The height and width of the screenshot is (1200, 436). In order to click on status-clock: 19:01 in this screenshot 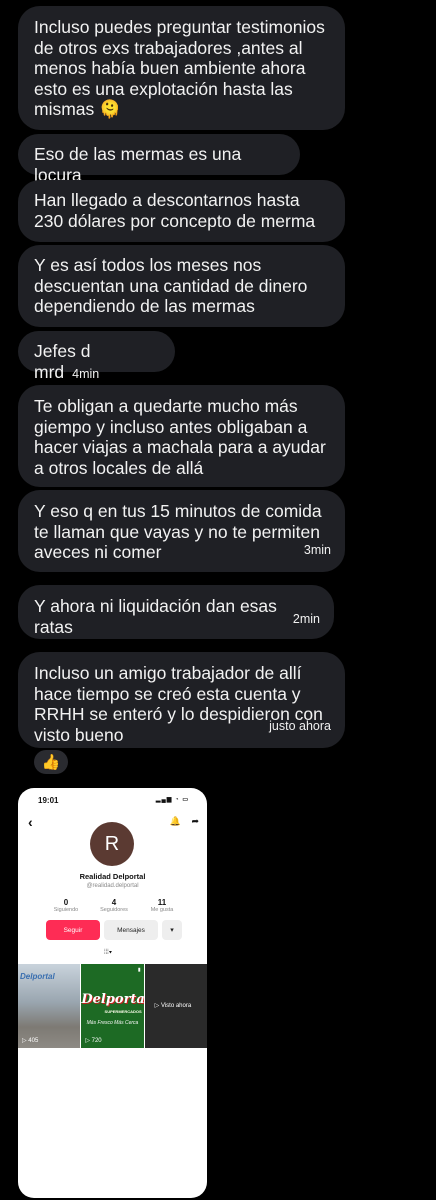, I will do `click(48, 800)`.